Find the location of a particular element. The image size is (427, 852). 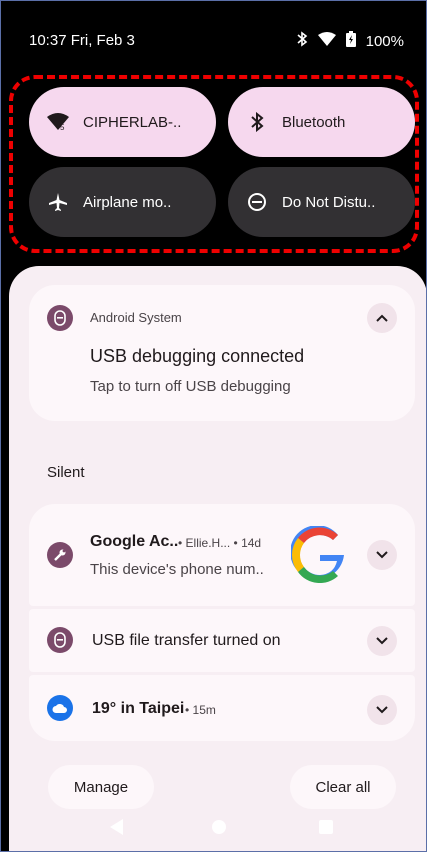

clear-all-button: Clear all is located at coordinates (343, 787).